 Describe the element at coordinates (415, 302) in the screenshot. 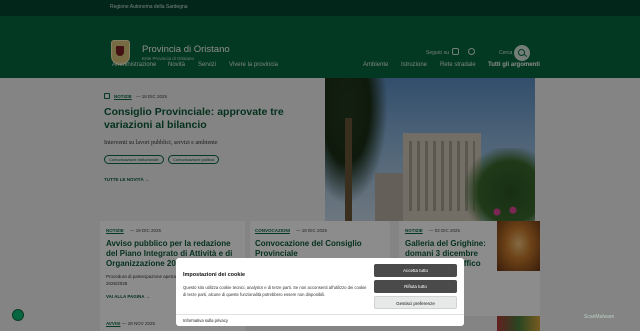

I see `manage-preferences-button: Gestisci preferenze` at that location.